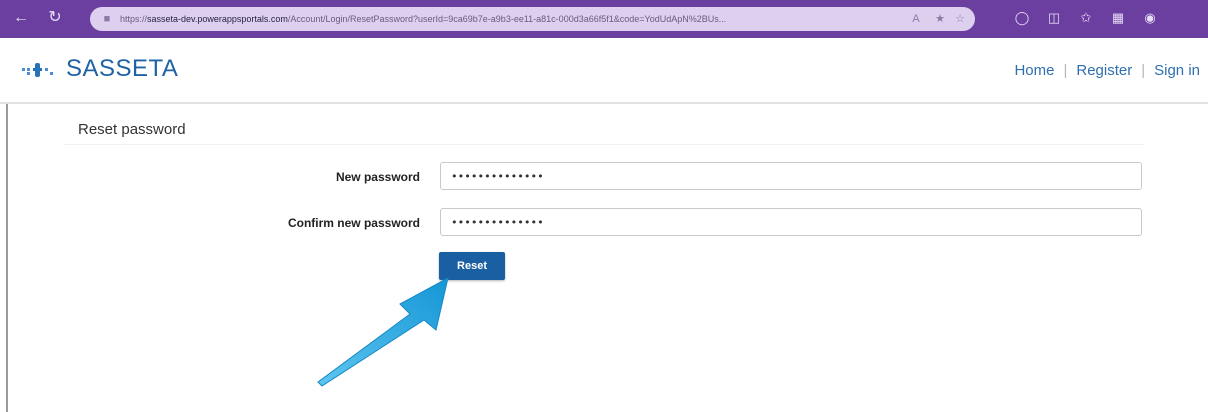 Image resolution: width=1208 pixels, height=412 pixels. I want to click on url-host: sasseta-dev.powerappsportals.com, so click(217, 19).